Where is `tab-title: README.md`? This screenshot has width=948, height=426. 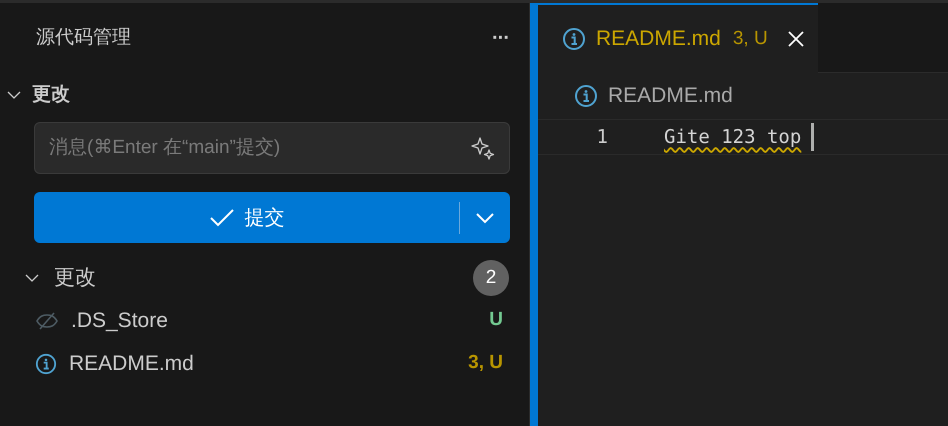 tab-title: README.md is located at coordinates (658, 39).